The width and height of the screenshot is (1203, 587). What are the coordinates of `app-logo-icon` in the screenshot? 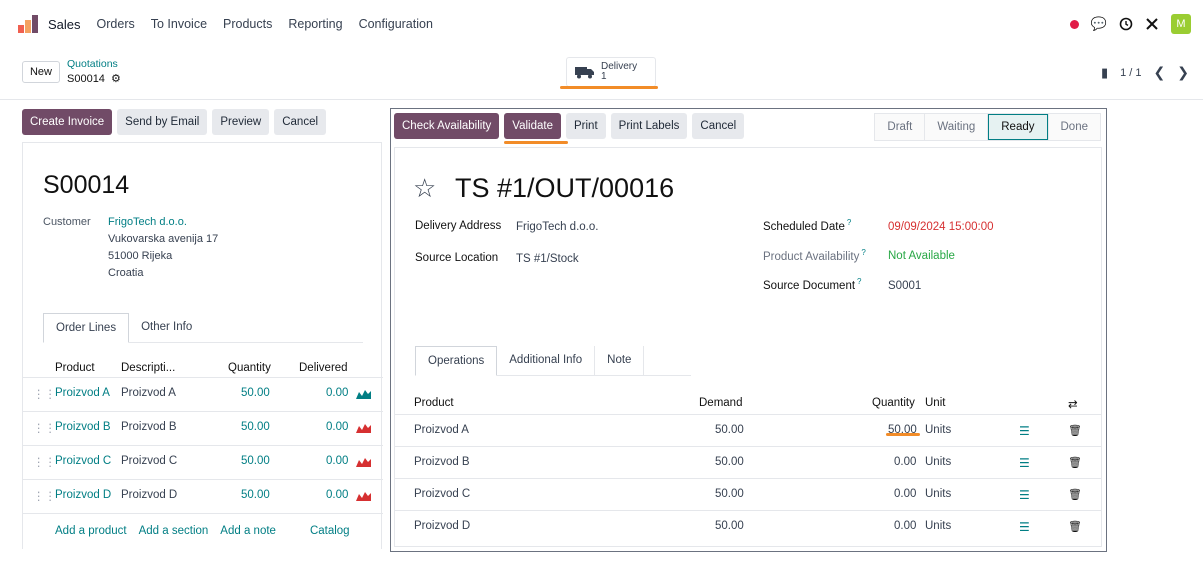 It's located at (28, 24).